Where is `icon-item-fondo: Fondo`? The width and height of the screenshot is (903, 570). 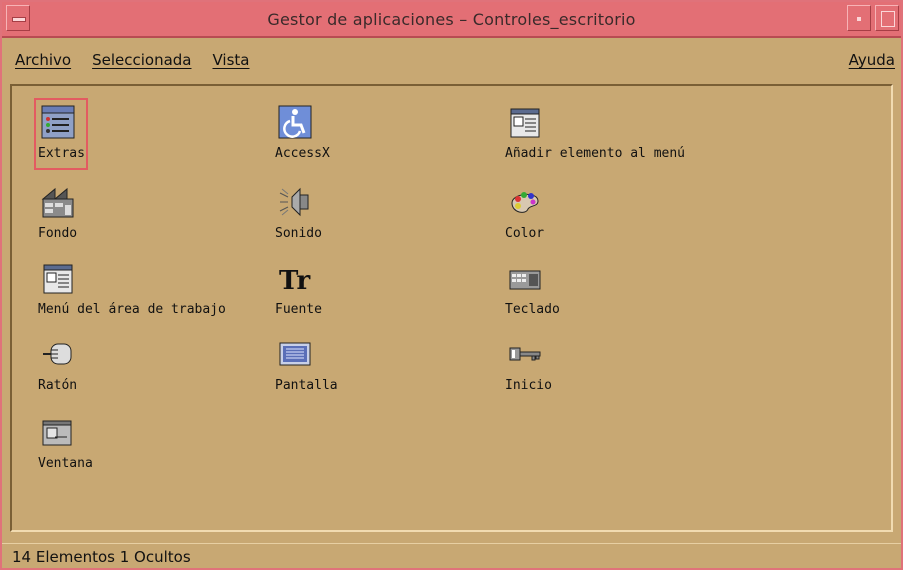 icon-item-fondo: Fondo is located at coordinates (73, 215).